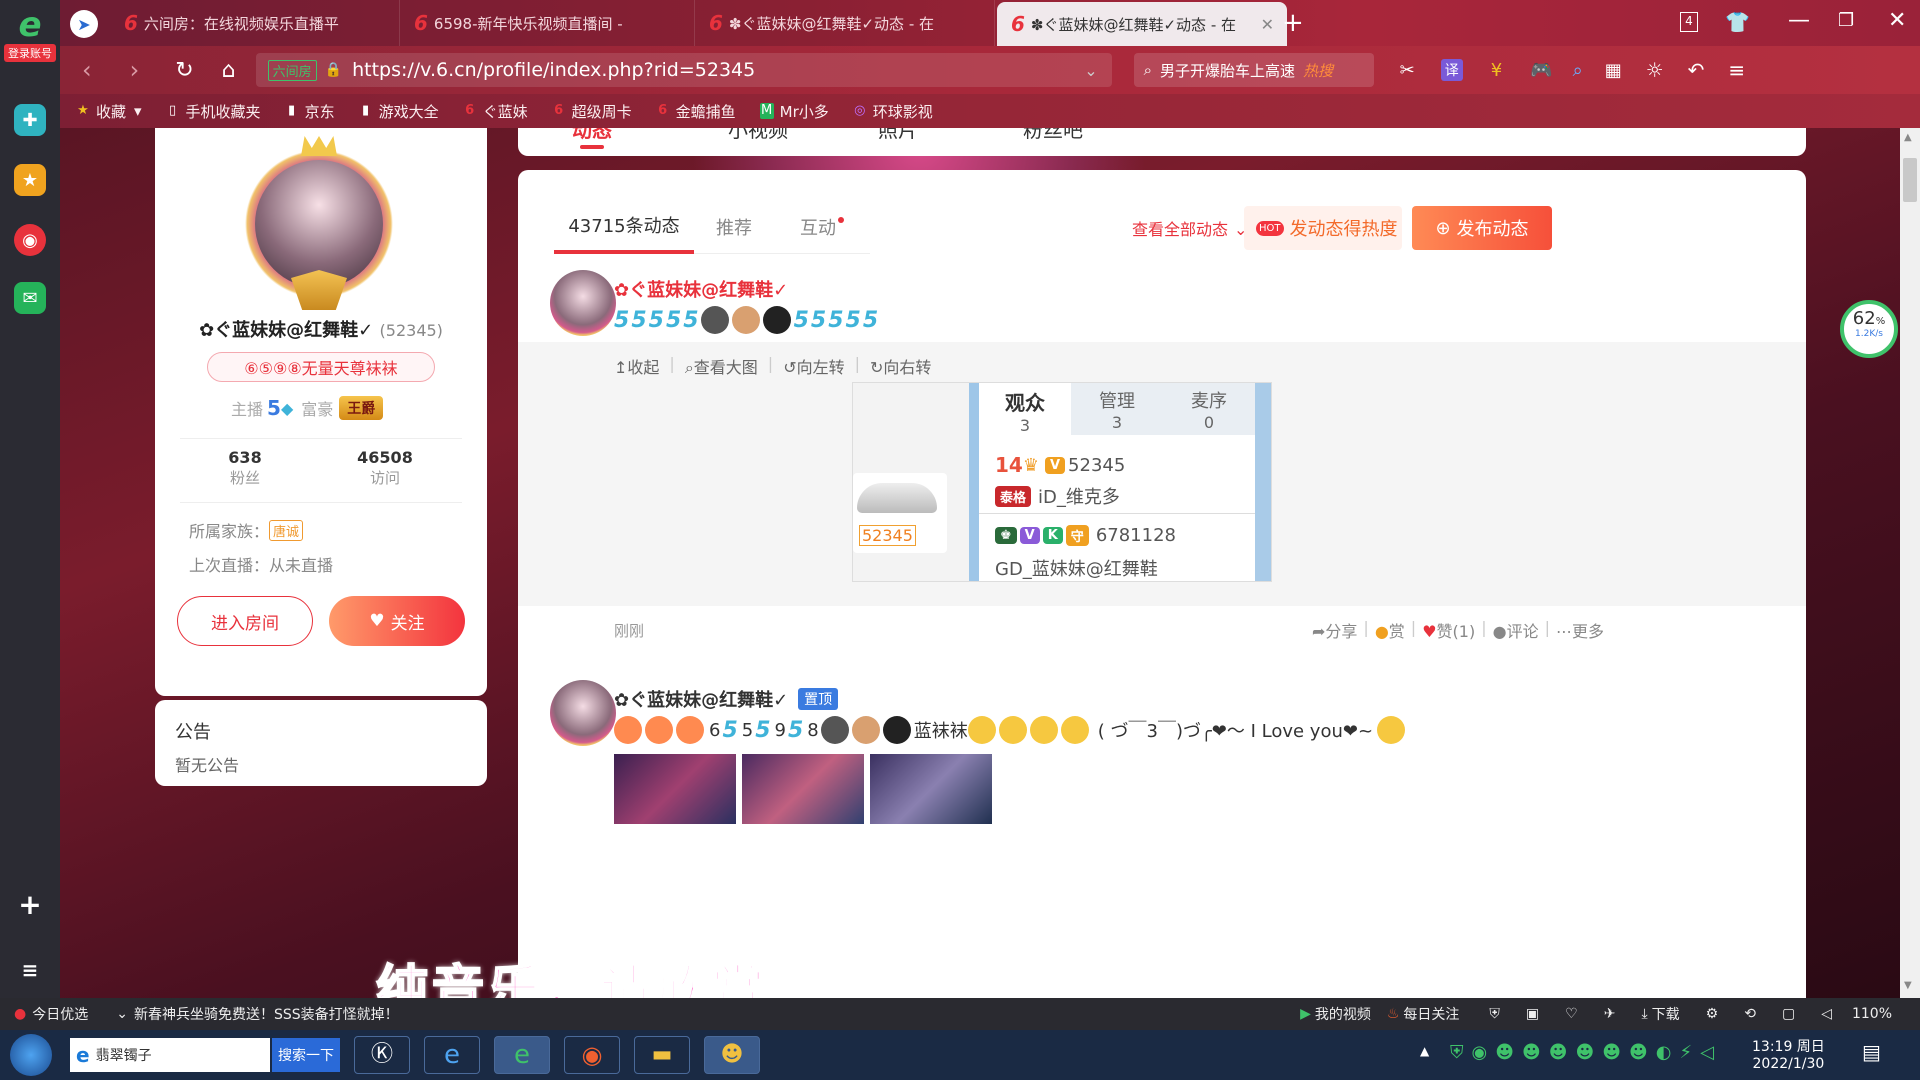 This screenshot has width=1920, height=1080. What do you see at coordinates (1666, 1014) in the screenshot?
I see `download-link: 下载` at bounding box center [1666, 1014].